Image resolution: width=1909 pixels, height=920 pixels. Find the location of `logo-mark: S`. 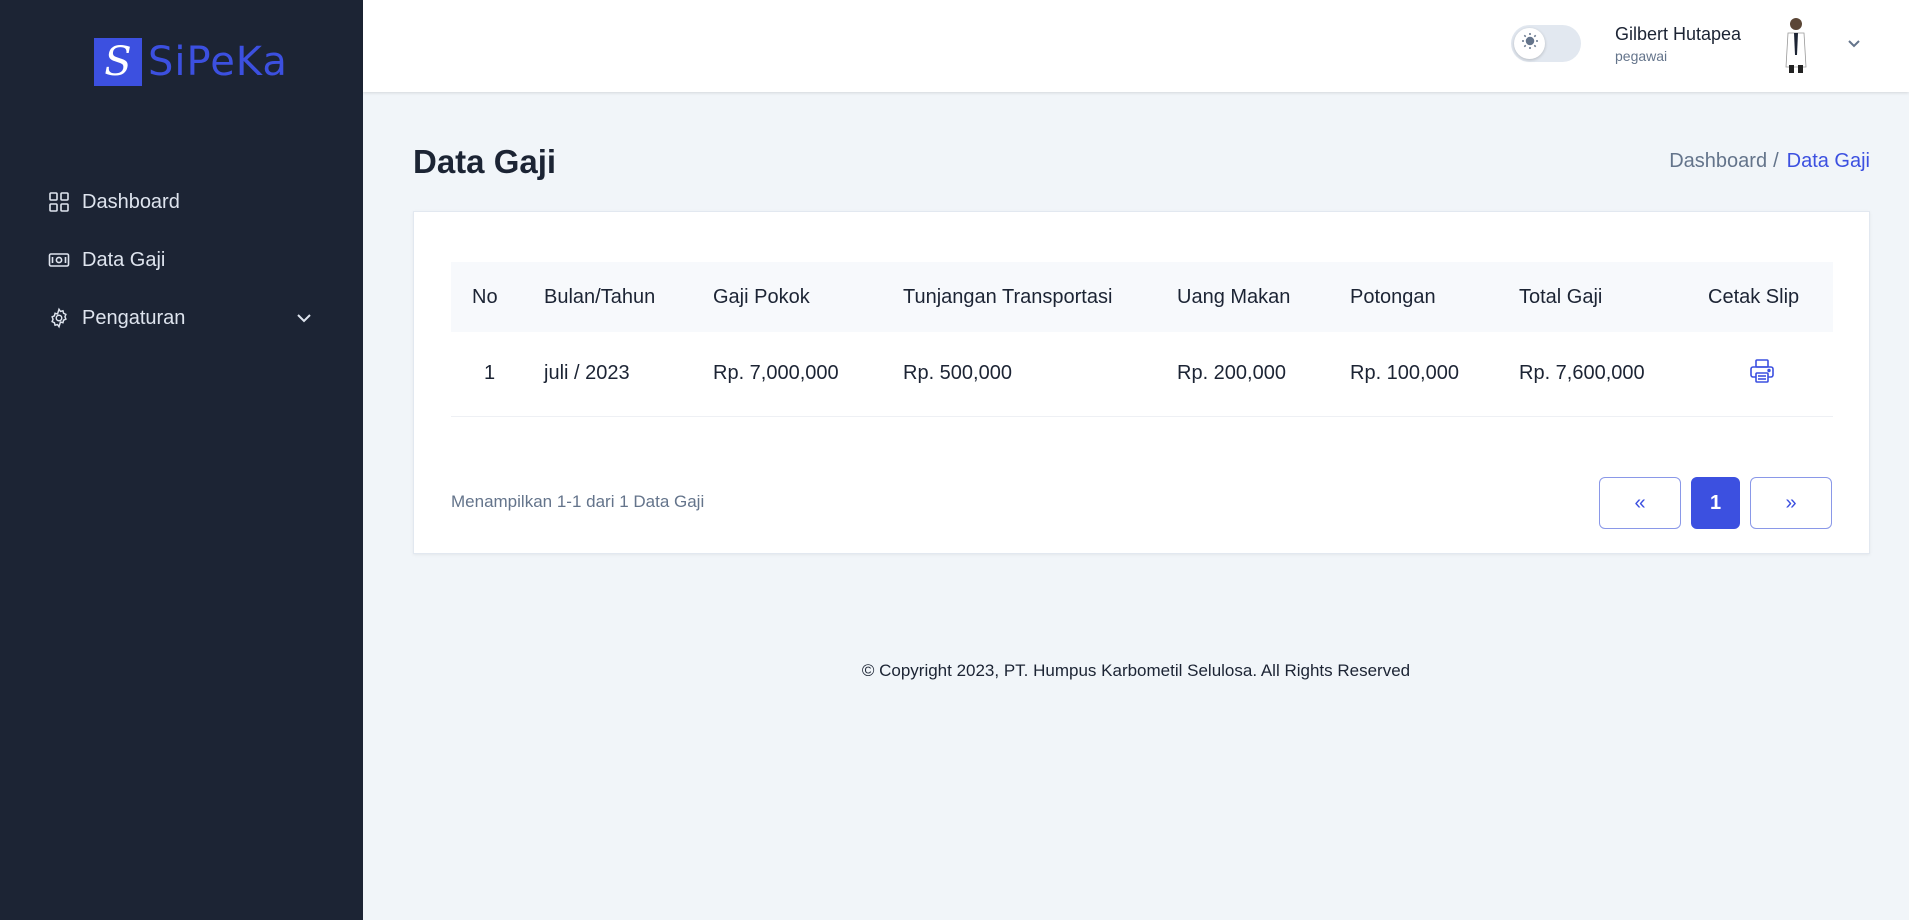

logo-mark: S is located at coordinates (118, 62).